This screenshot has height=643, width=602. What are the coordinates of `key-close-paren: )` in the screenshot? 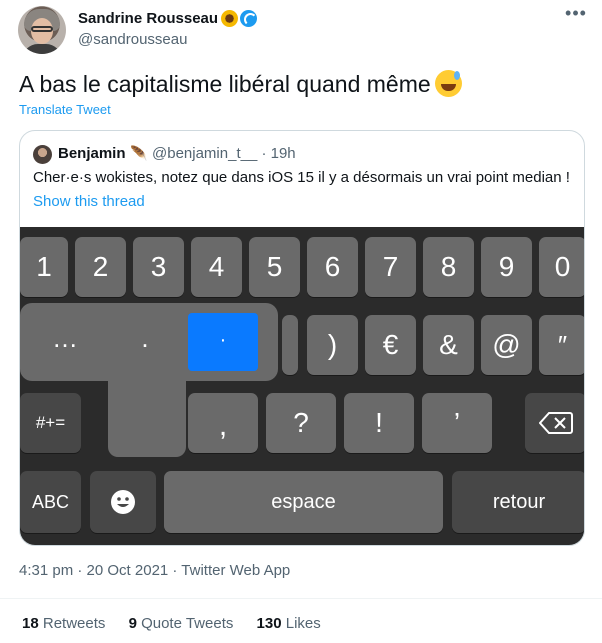 It's located at (332, 345).